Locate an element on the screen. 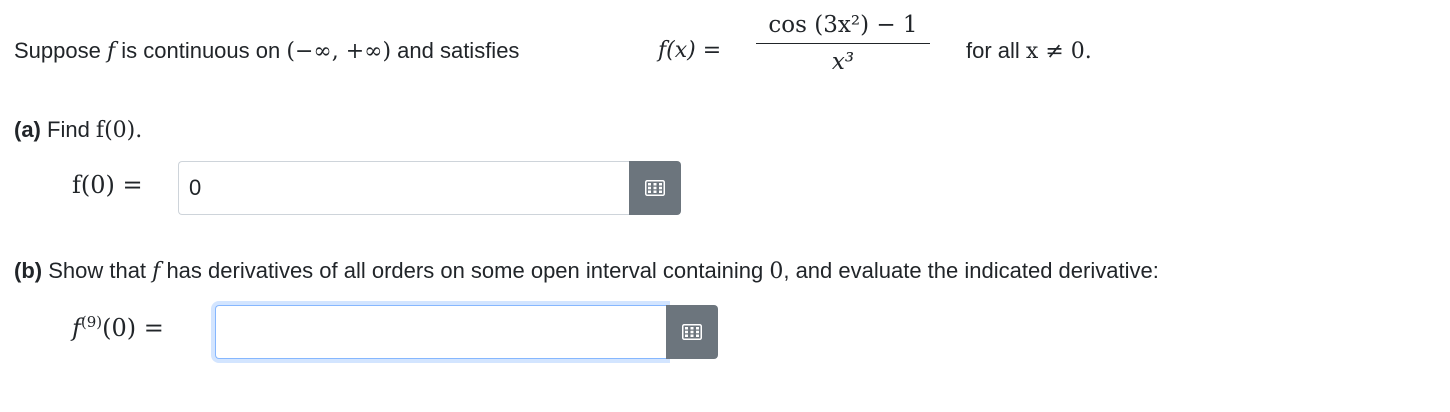 Image resolution: width=1450 pixels, height=412 pixels. answer-a-label: f(0) = is located at coordinates (107, 185).